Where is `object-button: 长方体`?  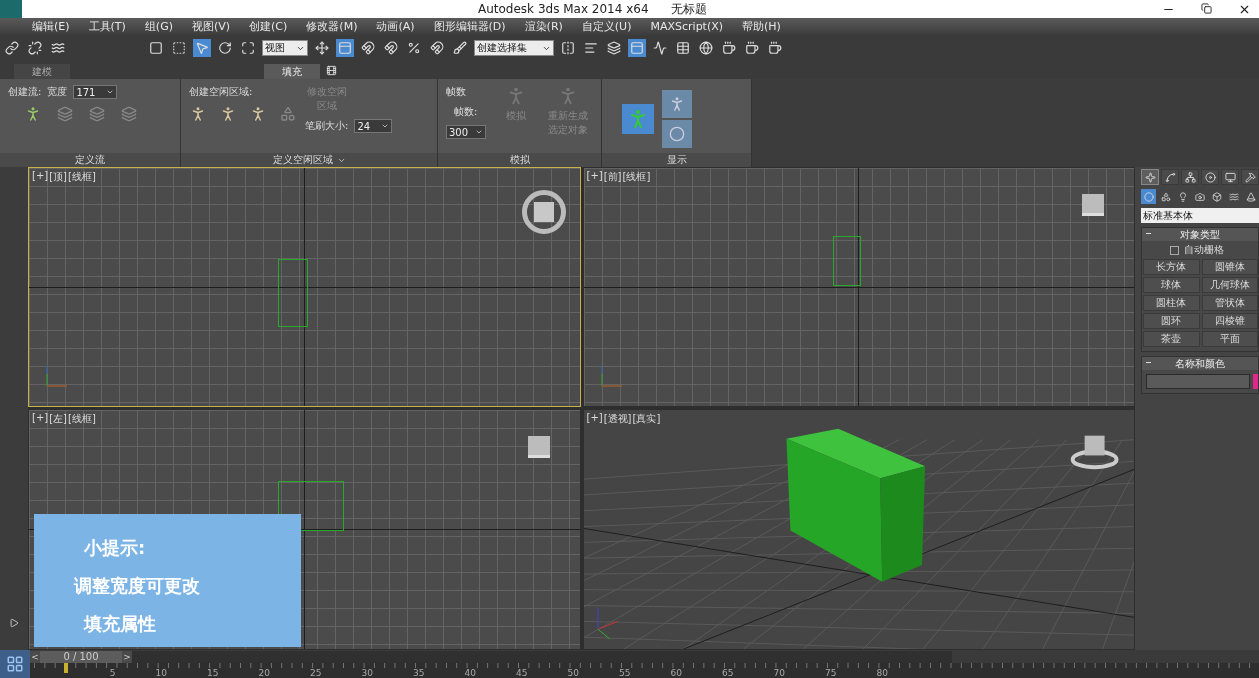
object-button: 长方体 is located at coordinates (1171, 267).